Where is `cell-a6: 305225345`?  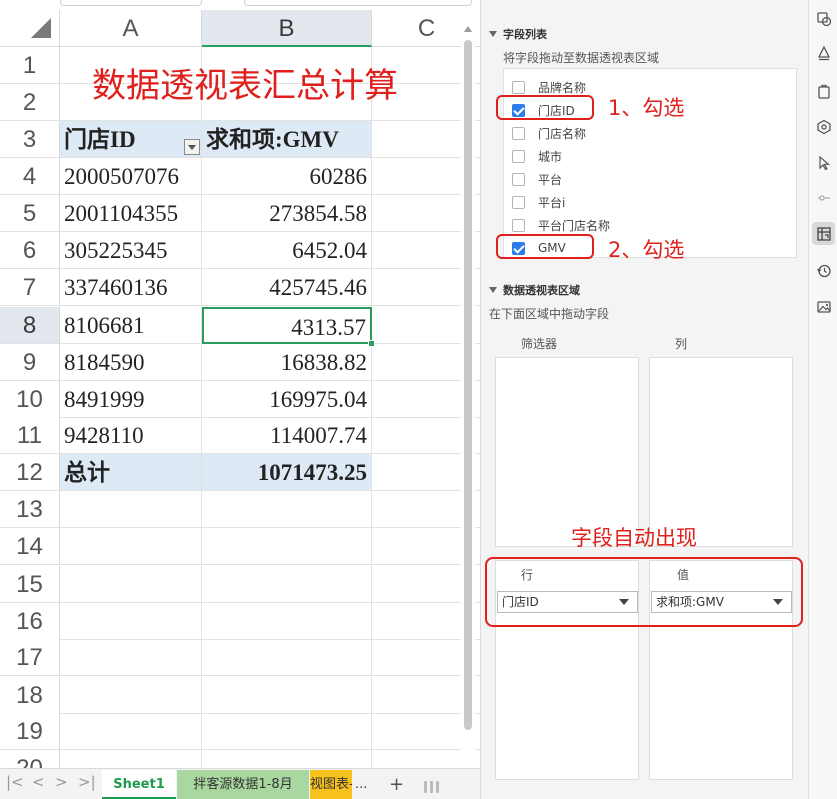
cell-a6: 305225345 is located at coordinates (131, 250).